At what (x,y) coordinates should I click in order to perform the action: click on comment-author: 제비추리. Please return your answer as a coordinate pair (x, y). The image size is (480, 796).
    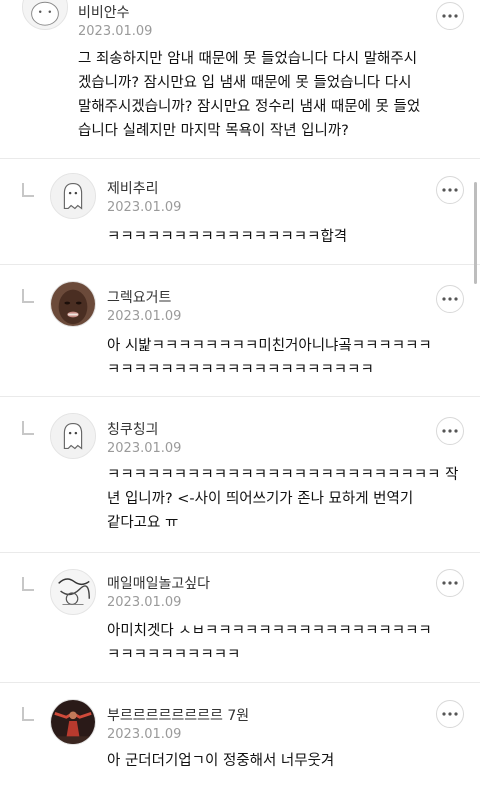
    Looking at the image, I should click on (133, 188).